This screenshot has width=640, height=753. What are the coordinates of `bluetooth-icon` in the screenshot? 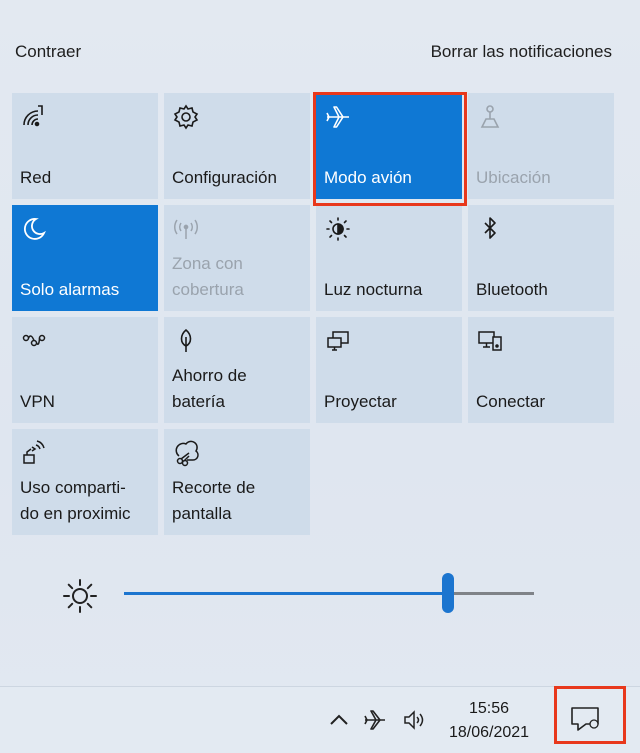 It's located at (490, 229).